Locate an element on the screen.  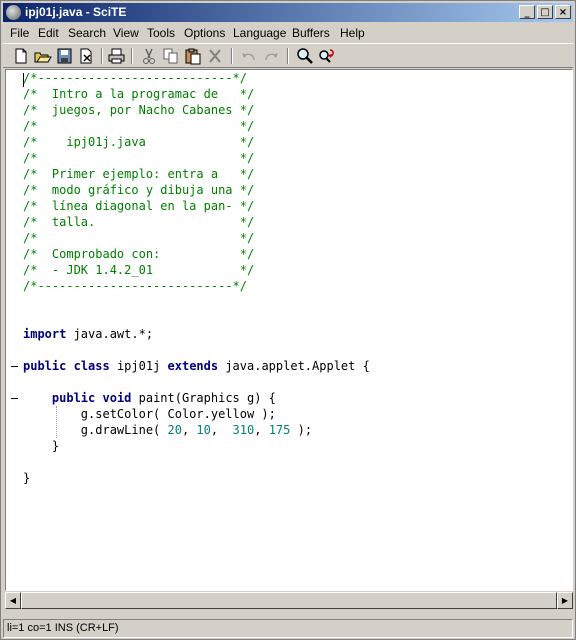
code-line: /* línea diagonal en la pan- */ is located at coordinates (138, 206).